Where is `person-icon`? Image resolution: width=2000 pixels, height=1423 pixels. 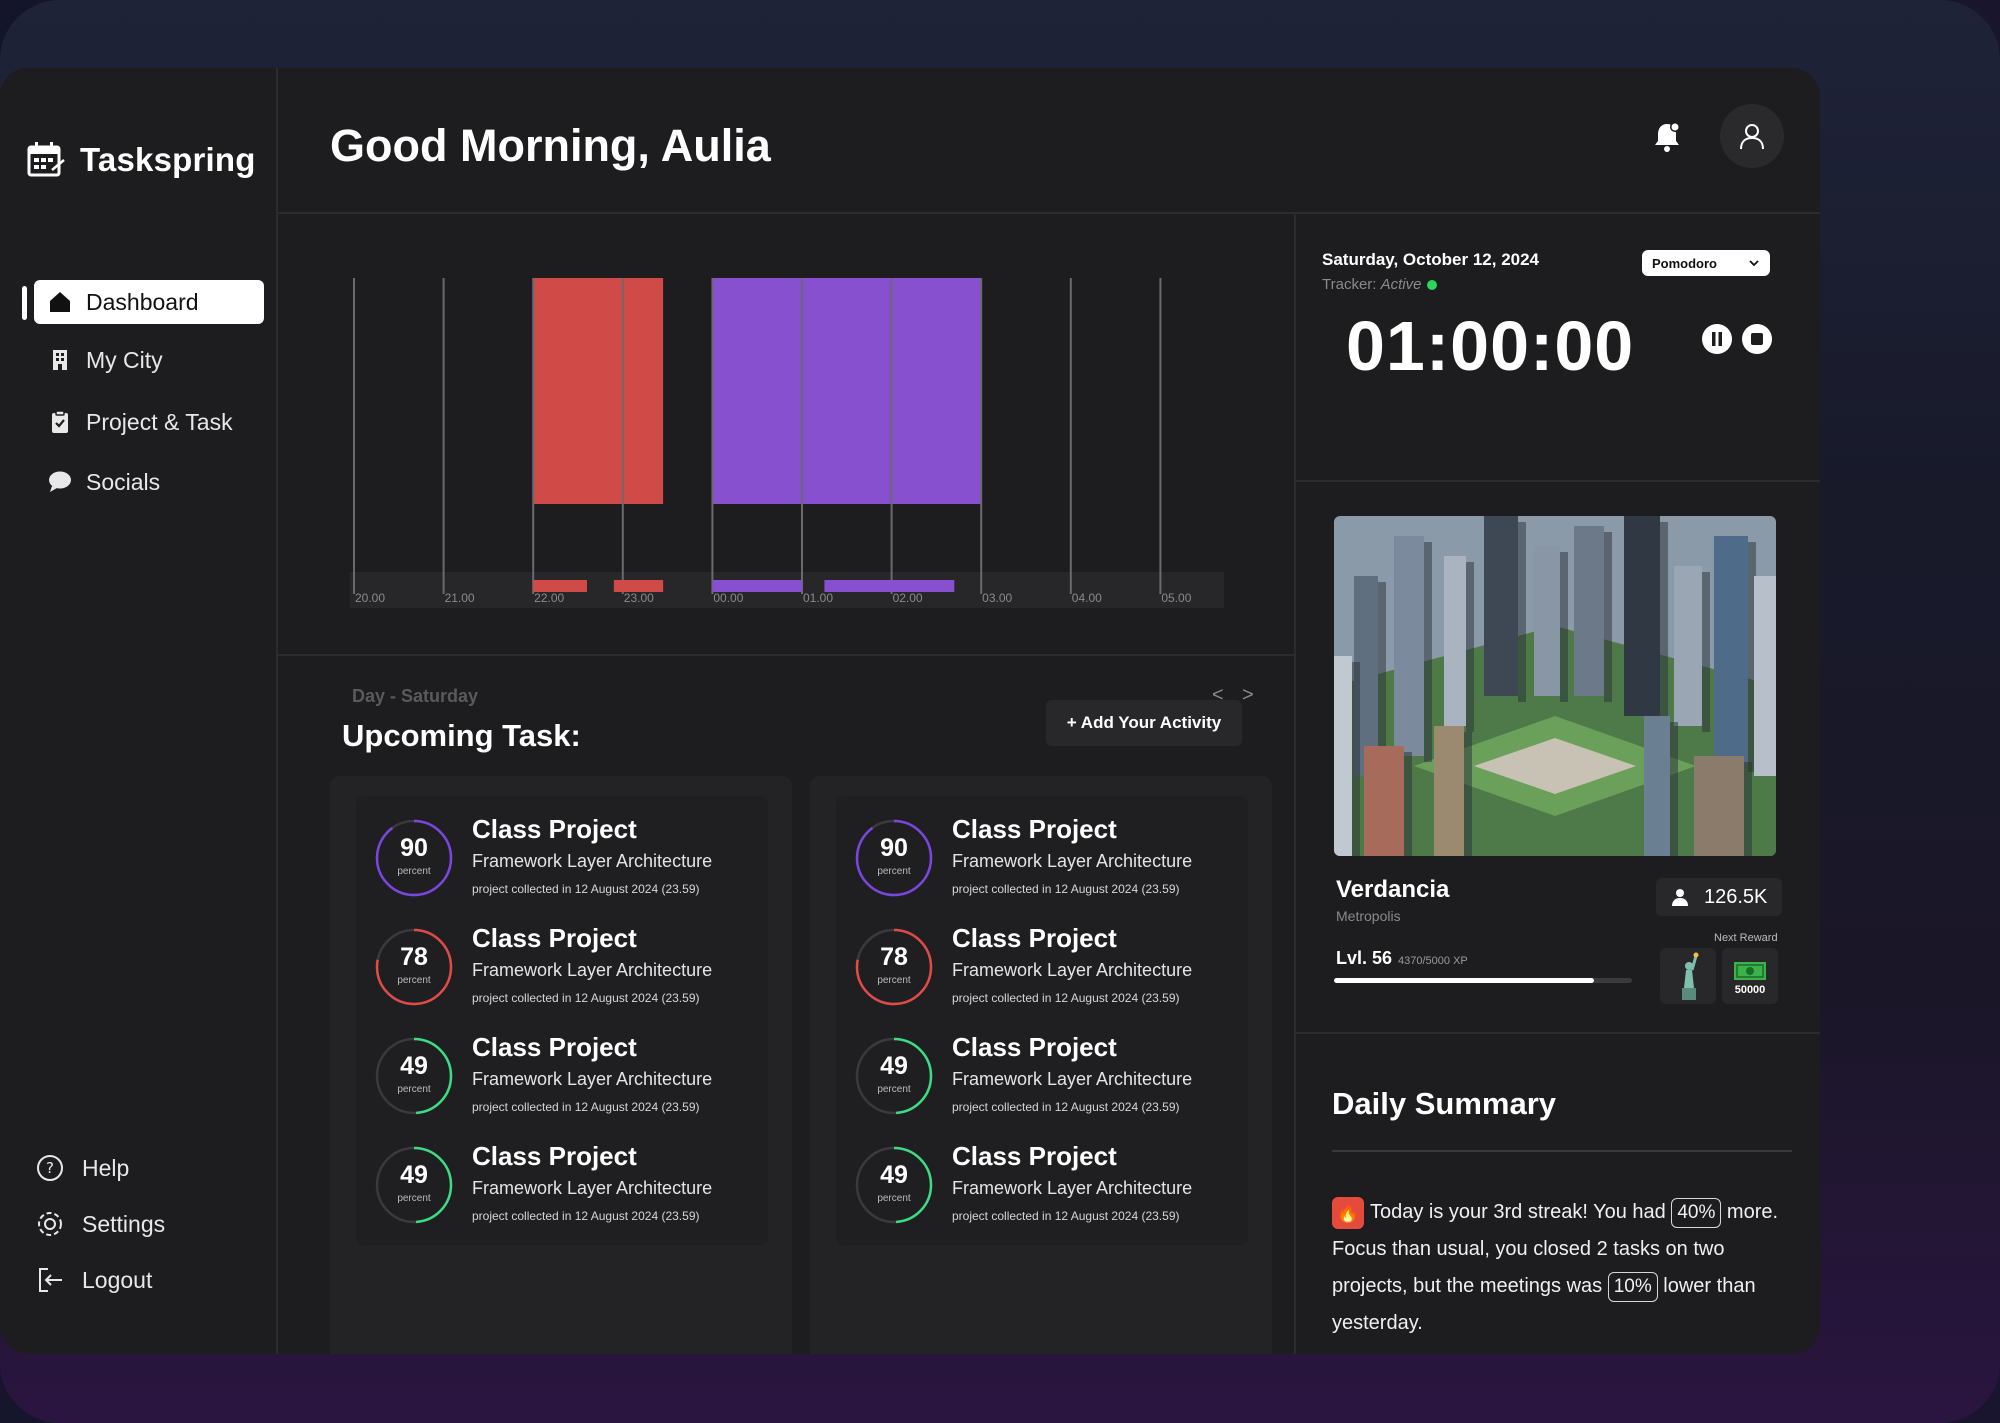
person-icon is located at coordinates (1680, 897).